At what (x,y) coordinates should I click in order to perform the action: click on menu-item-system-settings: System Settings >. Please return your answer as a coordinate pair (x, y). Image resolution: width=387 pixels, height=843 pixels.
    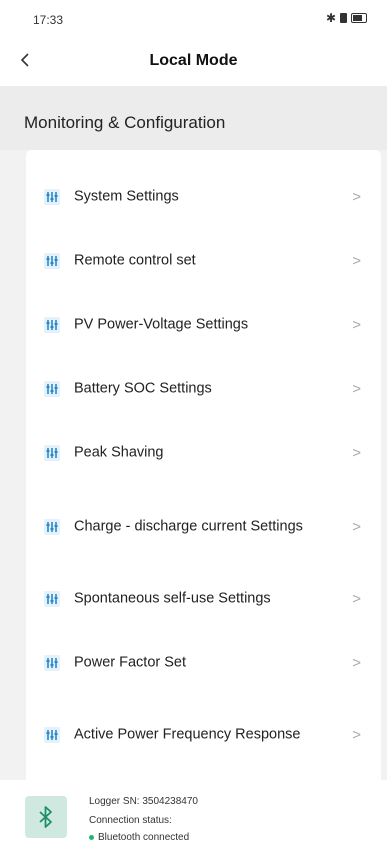
    Looking at the image, I should click on (203, 197).